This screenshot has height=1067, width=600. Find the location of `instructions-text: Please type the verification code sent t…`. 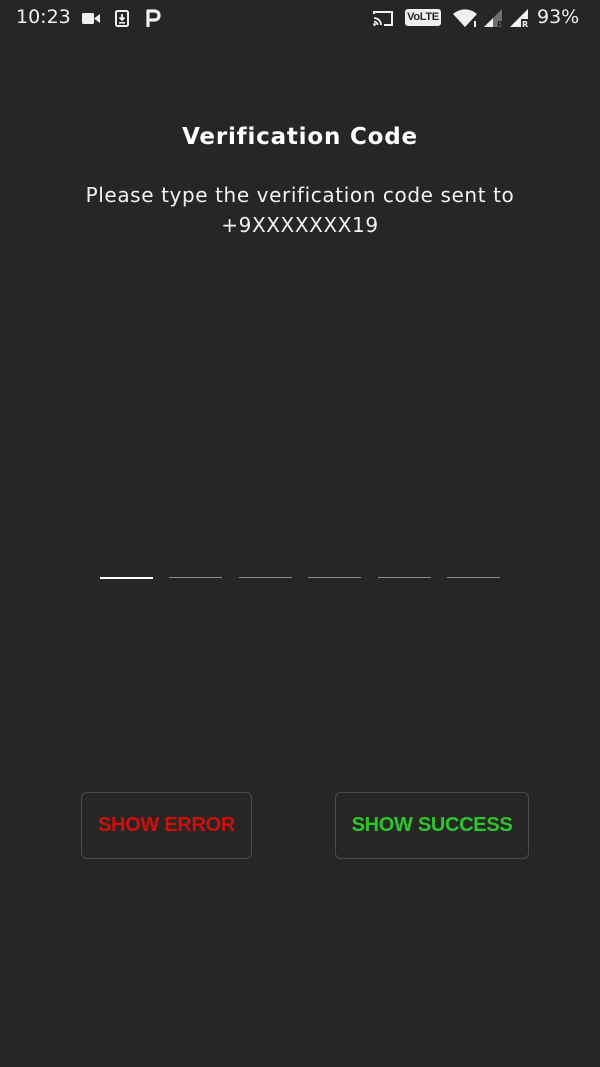

instructions-text: Please type the verification code sent t… is located at coordinates (300, 195).